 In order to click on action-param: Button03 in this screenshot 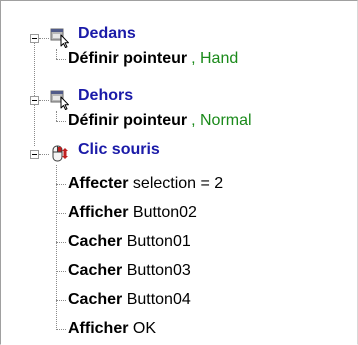, I will do `click(156, 270)`.